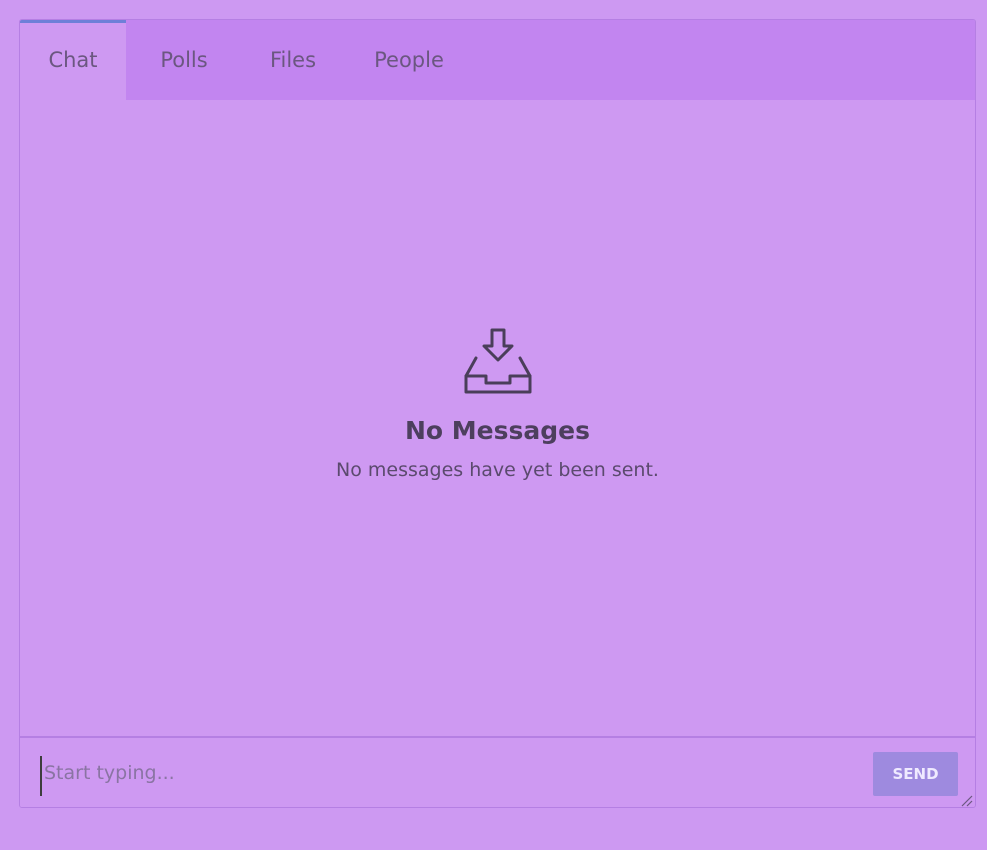  I want to click on tab-files: Files, so click(293, 60).